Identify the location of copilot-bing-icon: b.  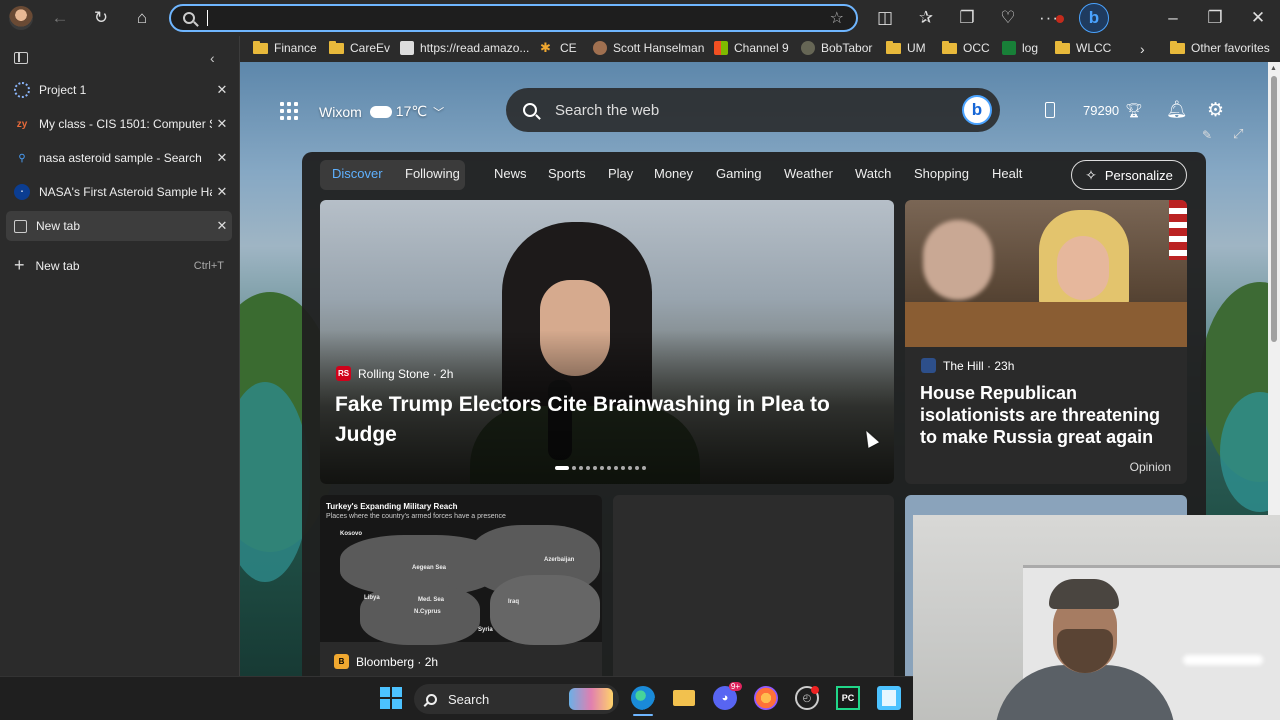
(1094, 18).